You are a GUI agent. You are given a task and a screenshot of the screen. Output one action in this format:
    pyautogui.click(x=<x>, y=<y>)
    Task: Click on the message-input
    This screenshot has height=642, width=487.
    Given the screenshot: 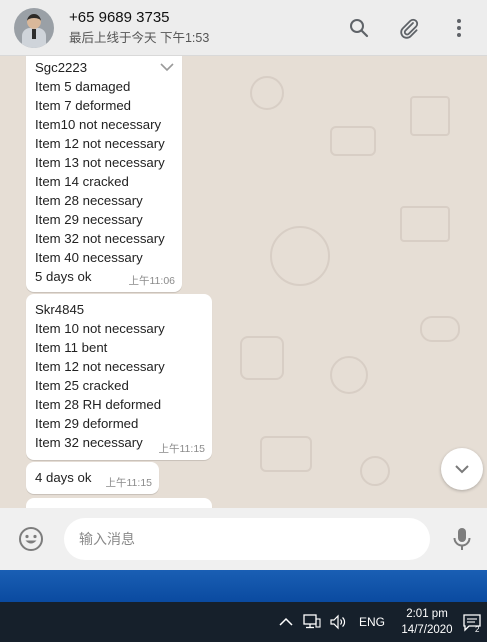 What is the action you would take?
    pyautogui.click(x=247, y=539)
    